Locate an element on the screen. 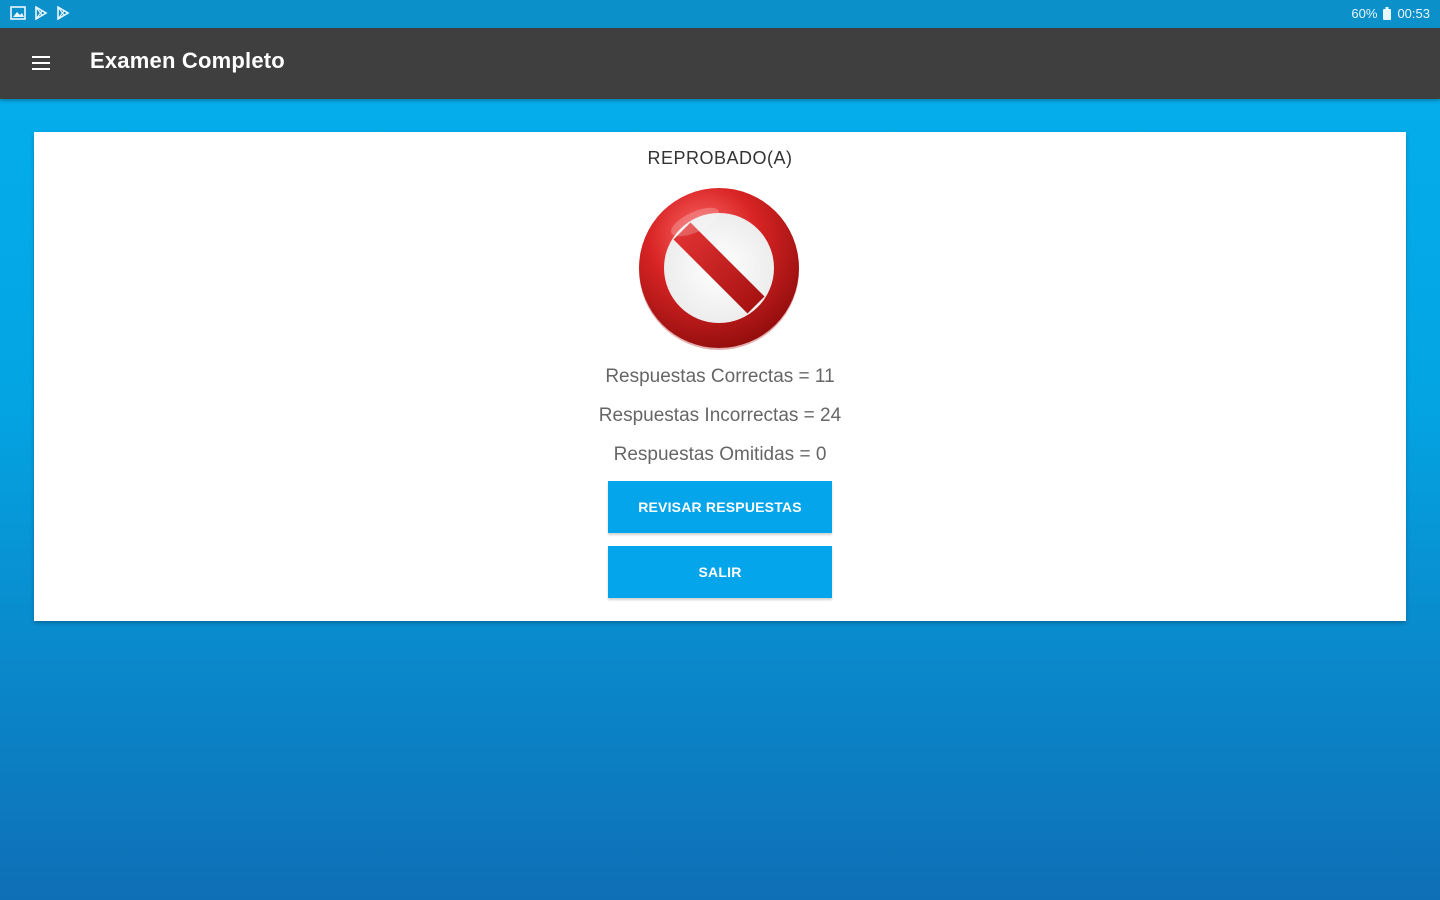 Image resolution: width=1440 pixels, height=900 pixels. battery-icon is located at coordinates (1387, 13).